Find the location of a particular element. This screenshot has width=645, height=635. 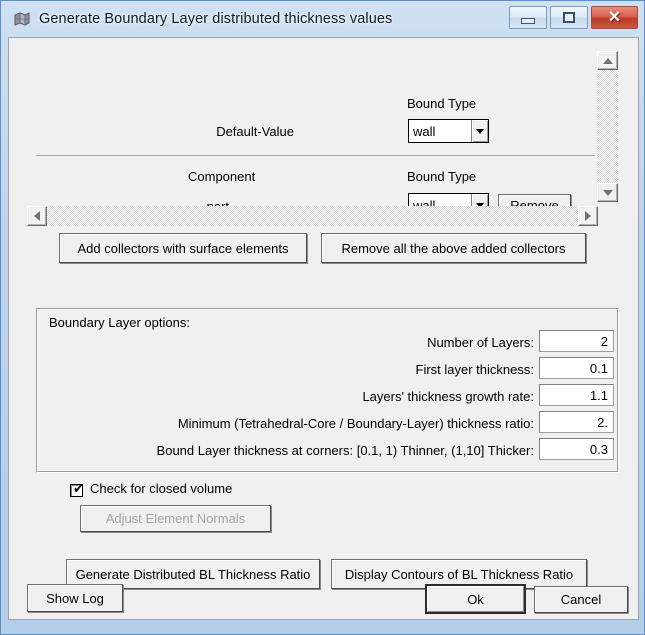

maximize-button is located at coordinates (569, 17).